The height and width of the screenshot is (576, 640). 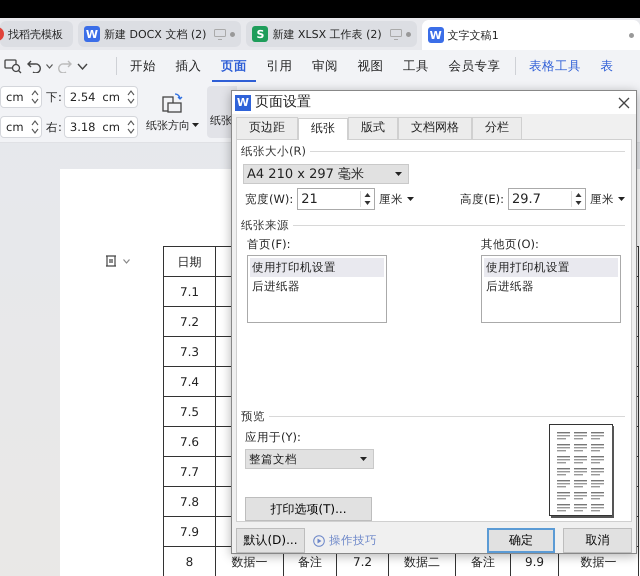 I want to click on section-heading: 纸张大小(R), so click(x=273, y=151).